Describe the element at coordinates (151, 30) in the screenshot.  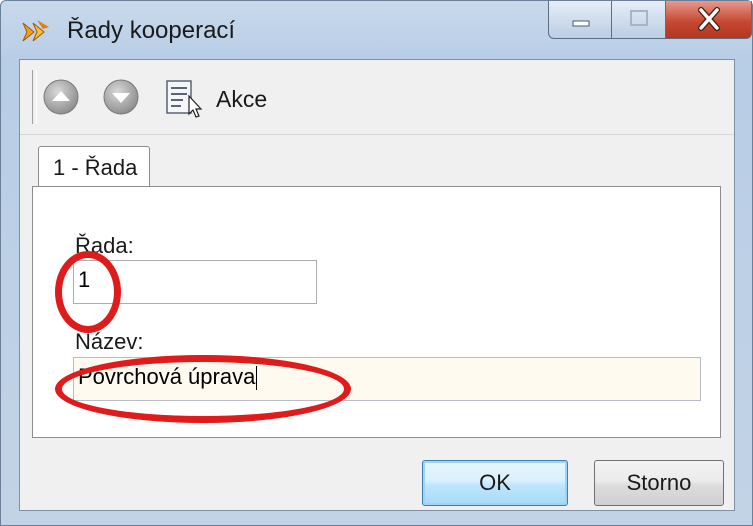
I see `window-title: Řady kooperací` at that location.